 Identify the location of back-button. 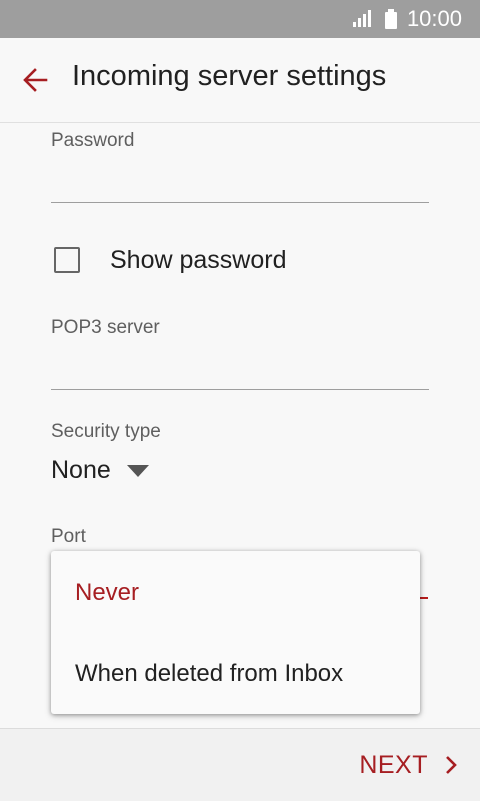
(36, 80).